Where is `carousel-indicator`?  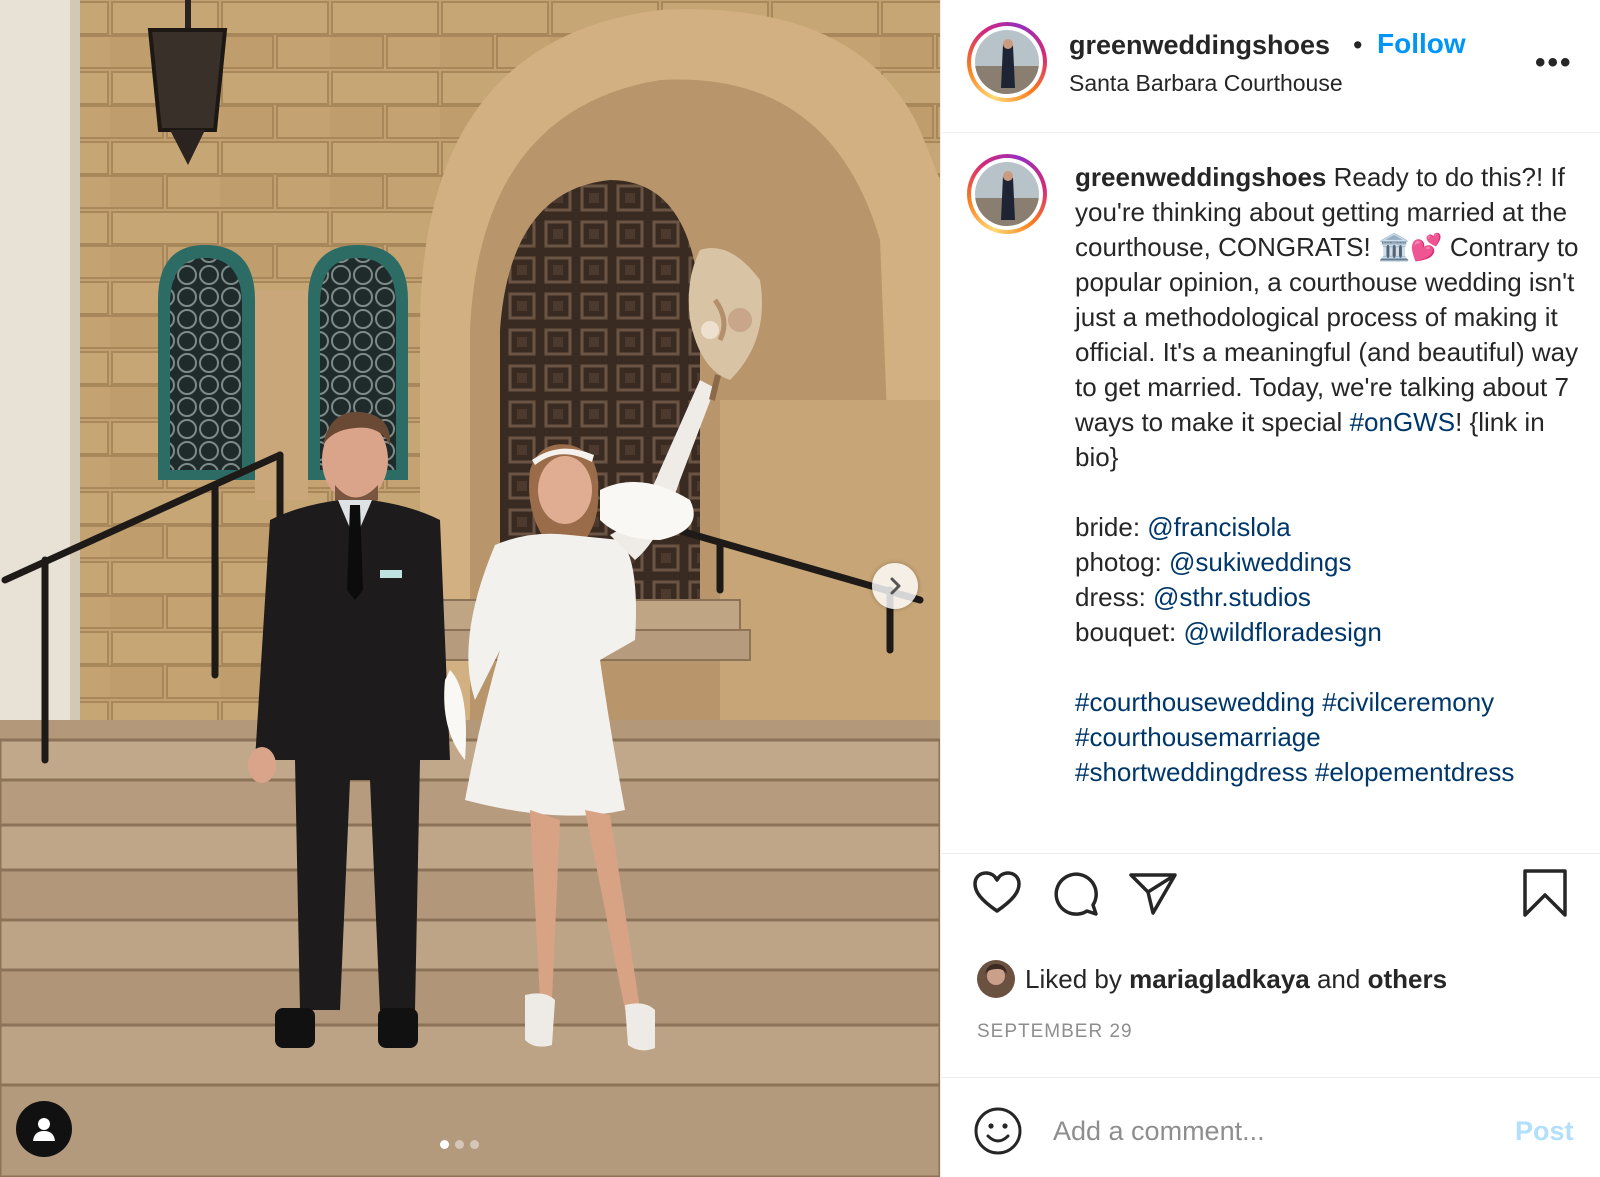 carousel-indicator is located at coordinates (459, 1144).